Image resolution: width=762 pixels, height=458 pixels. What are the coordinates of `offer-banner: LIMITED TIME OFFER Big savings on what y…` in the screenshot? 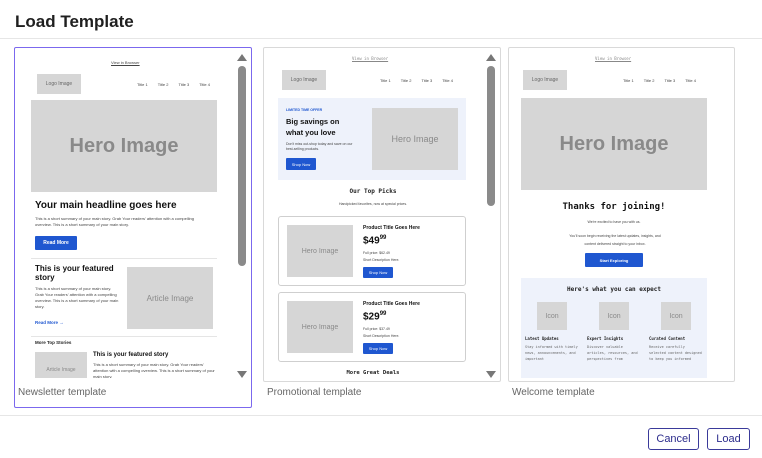 It's located at (372, 139).